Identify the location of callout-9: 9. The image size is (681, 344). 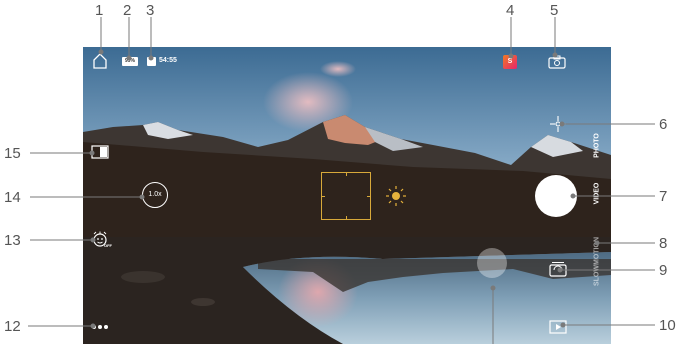
(663, 270).